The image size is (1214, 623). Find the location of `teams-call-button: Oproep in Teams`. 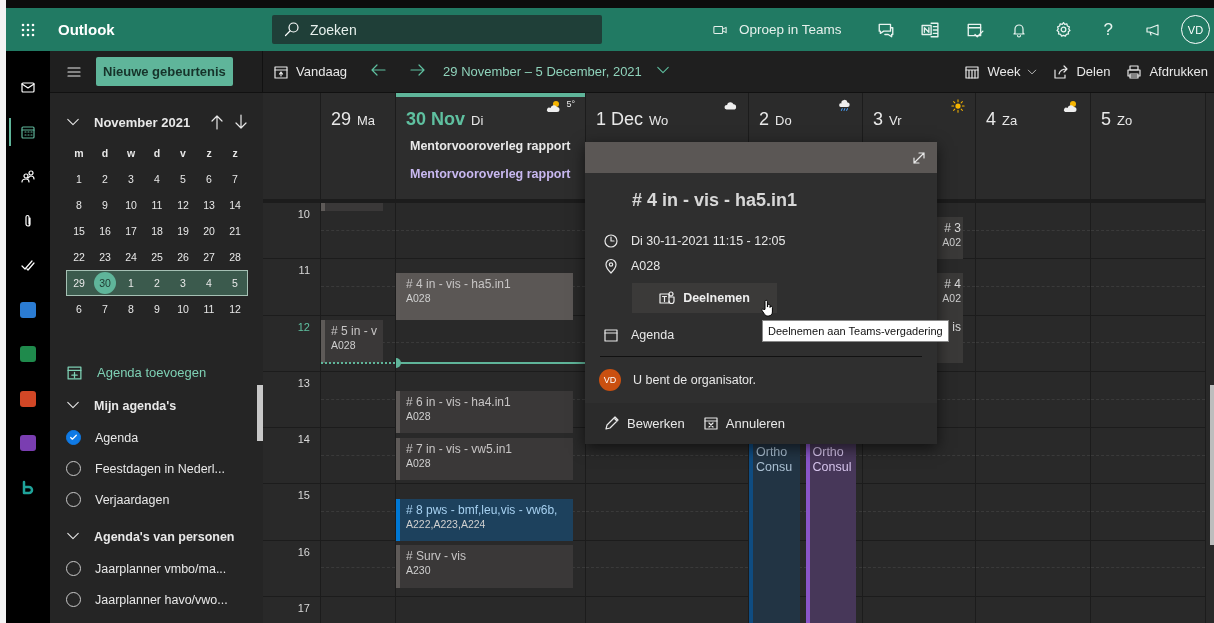

teams-call-button: Oproep in Teams is located at coordinates (782, 29).